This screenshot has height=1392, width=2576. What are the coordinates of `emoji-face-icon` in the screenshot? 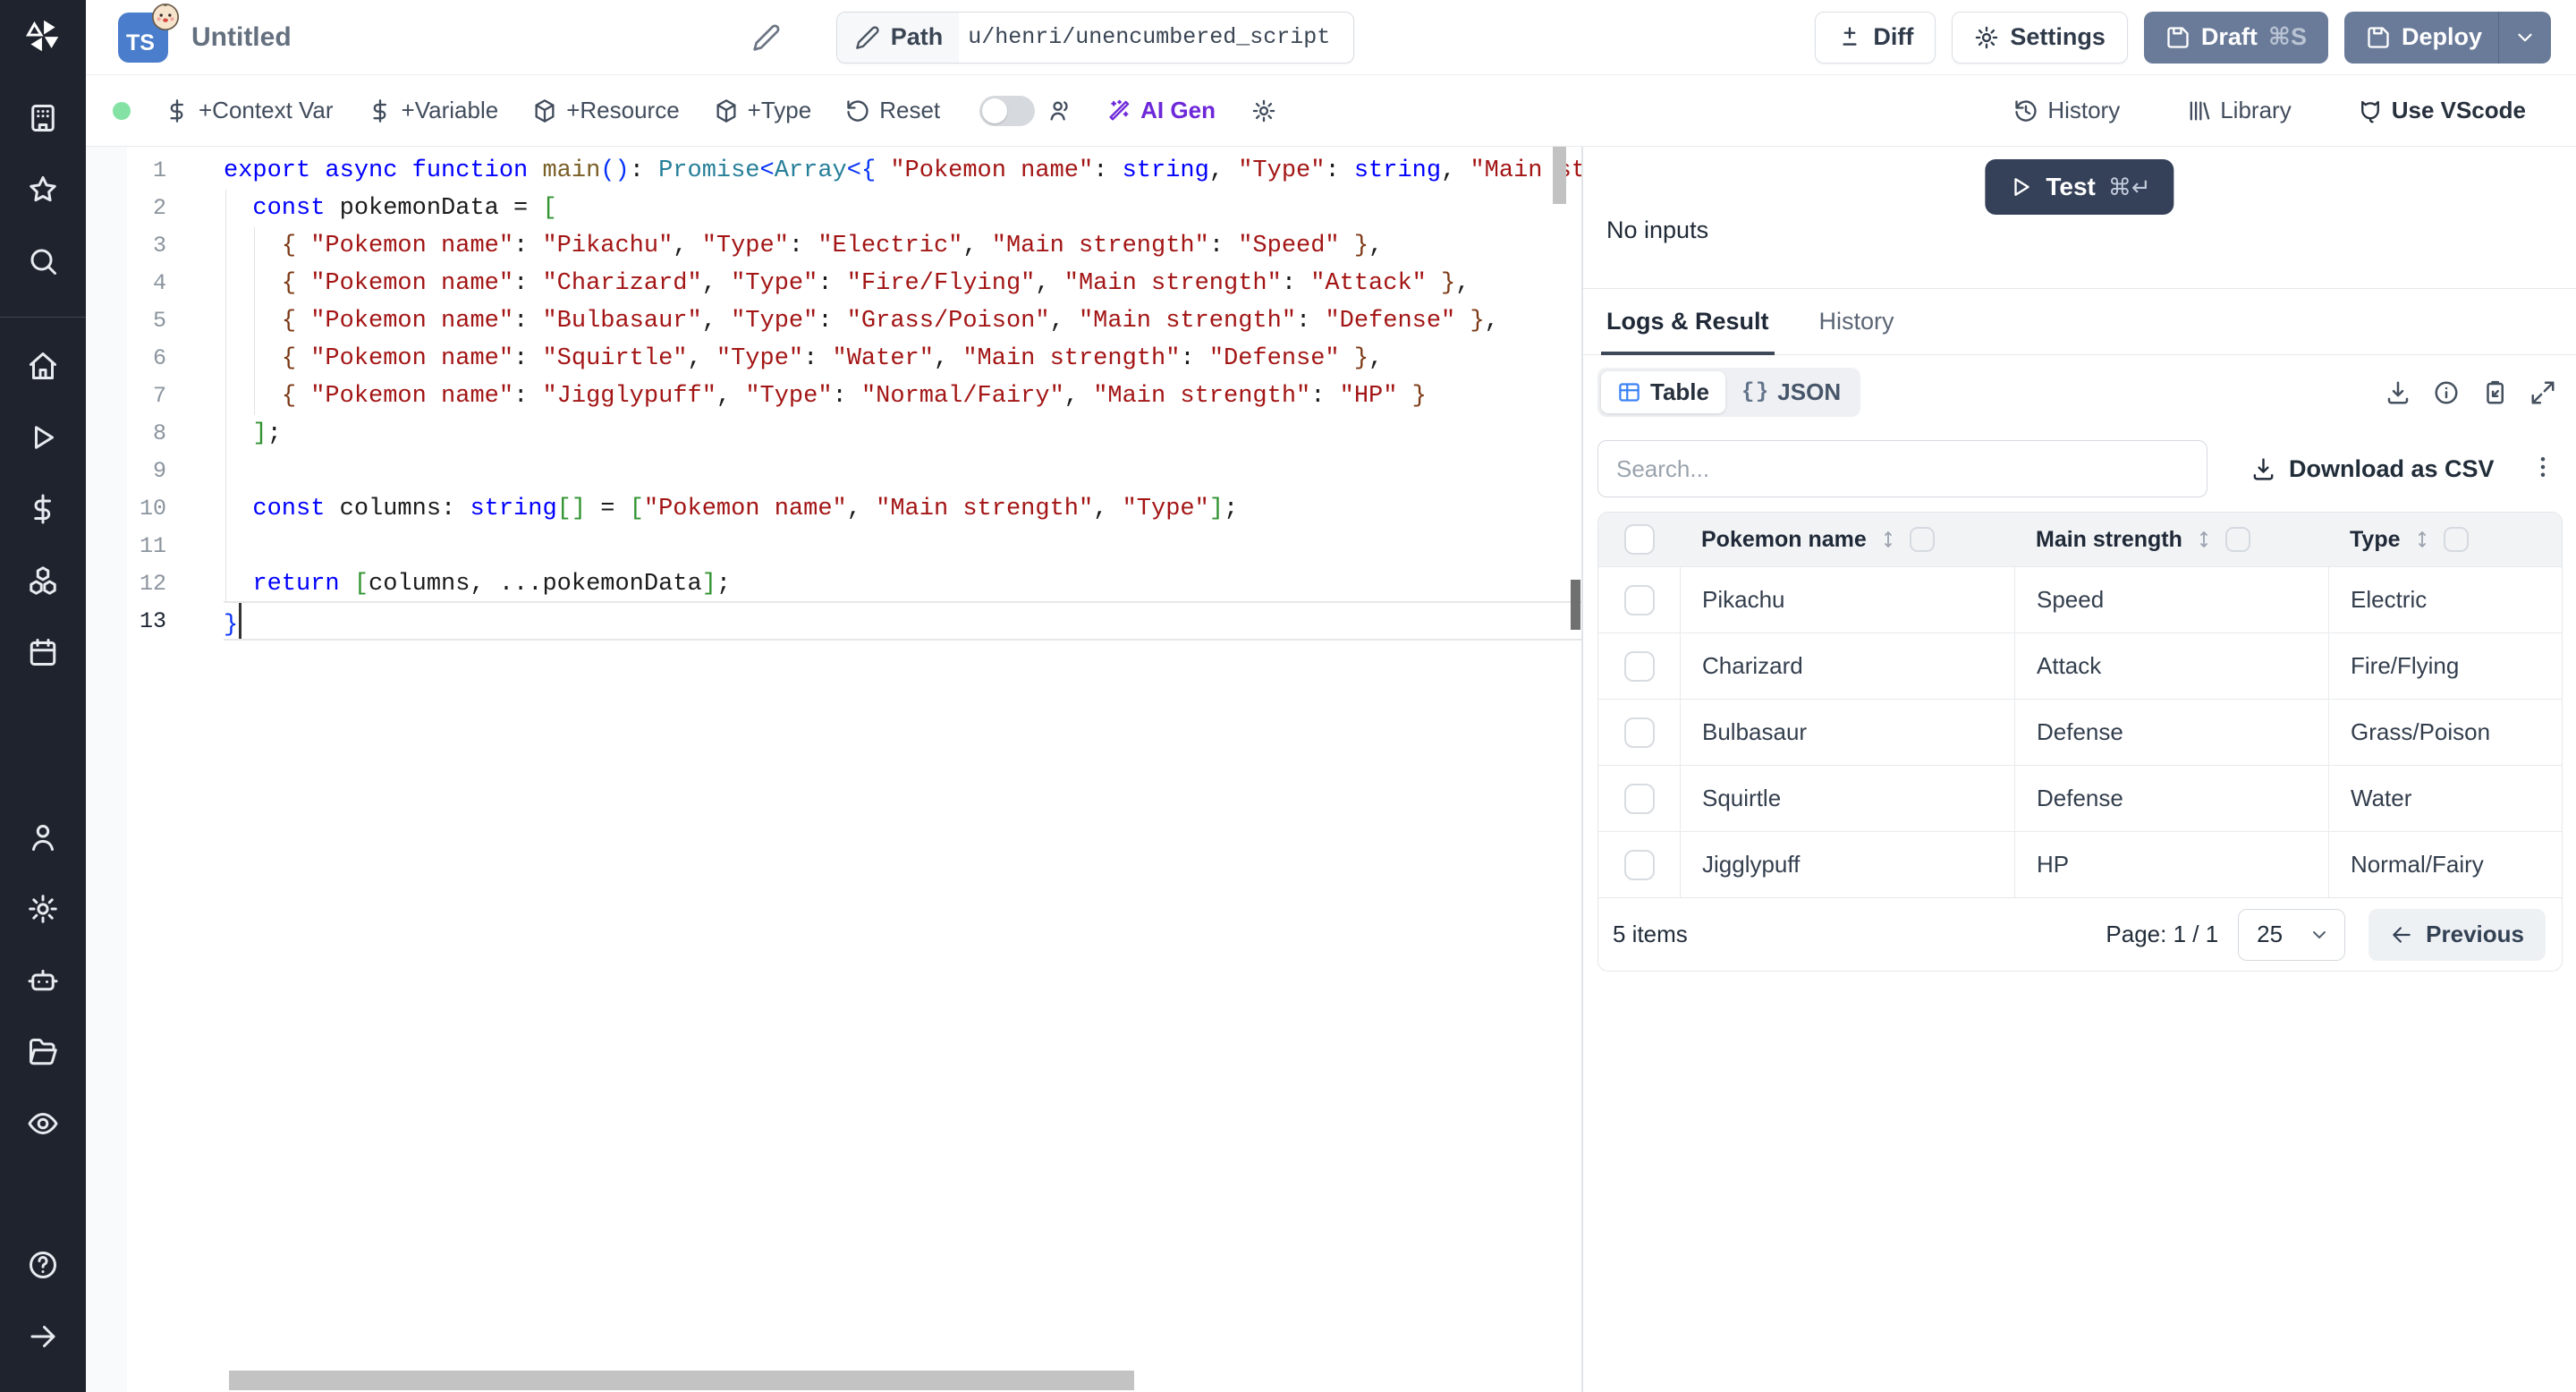 It's located at (165, 16).